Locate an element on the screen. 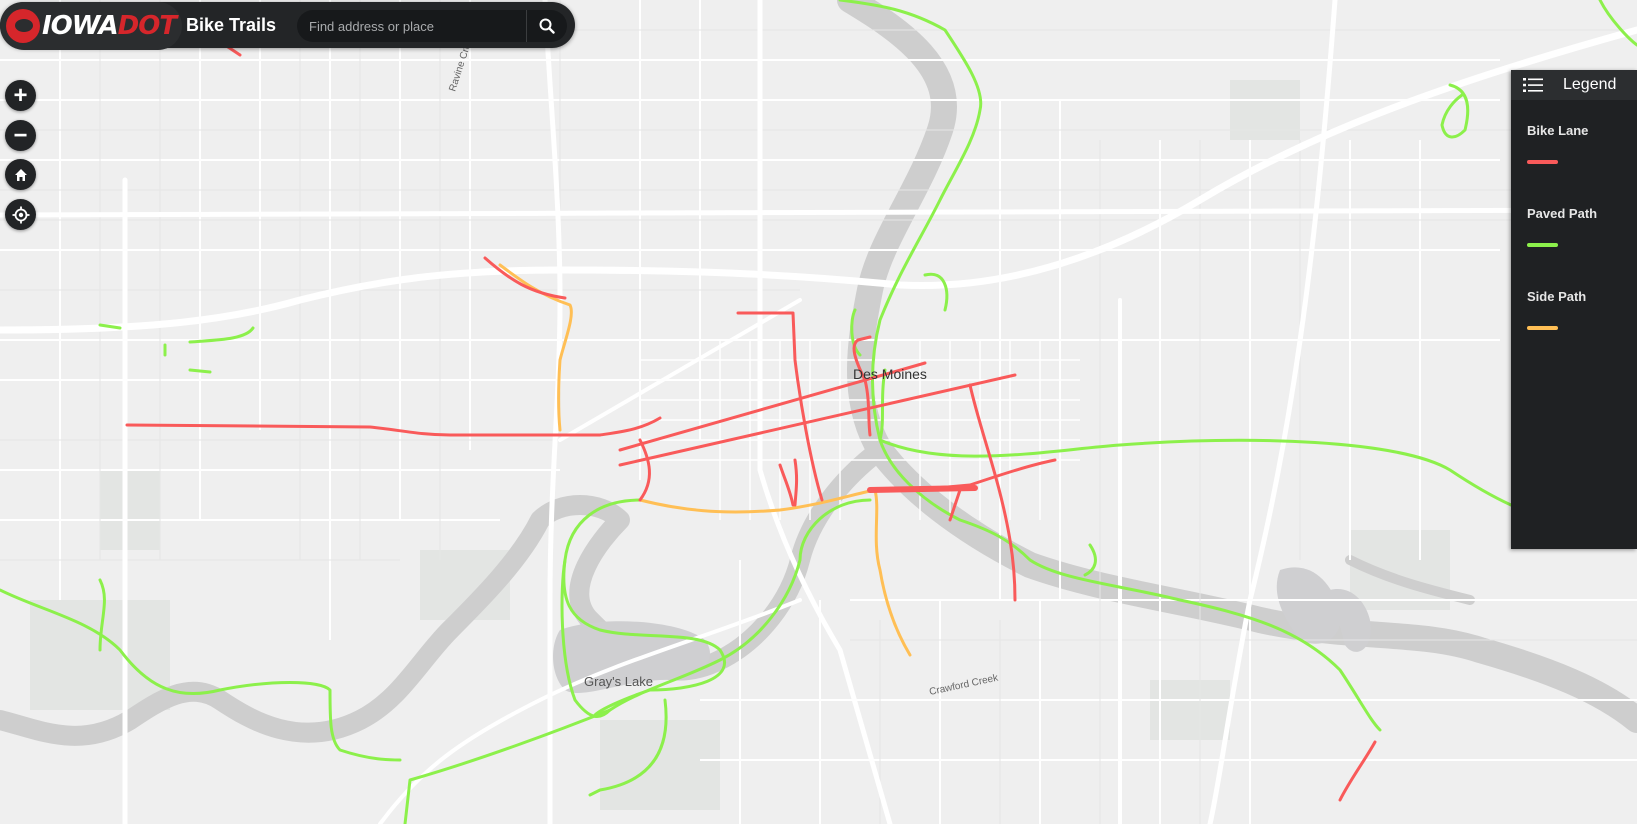  legend-header: Legend is located at coordinates (1574, 85).